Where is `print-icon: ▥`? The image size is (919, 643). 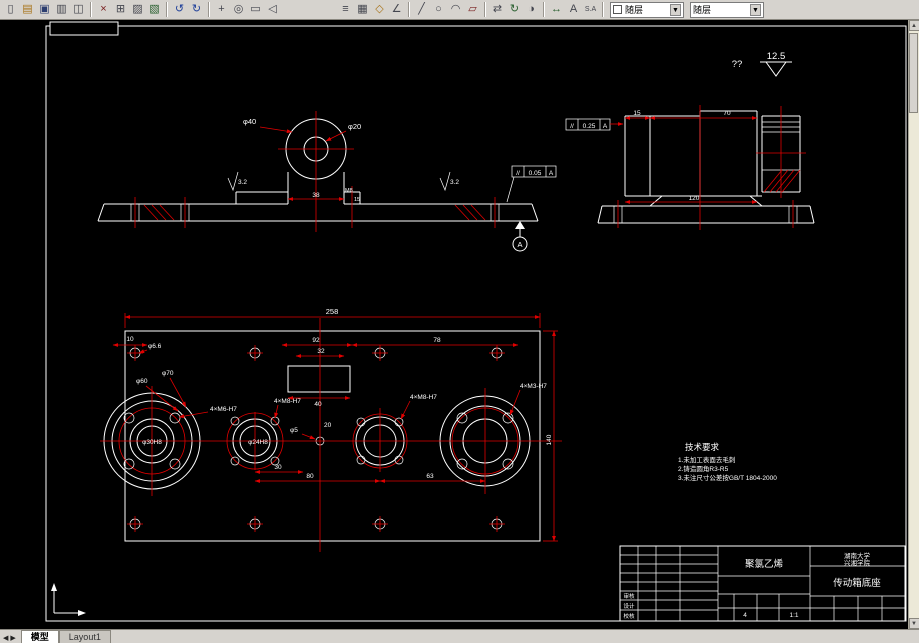 print-icon: ▥ is located at coordinates (61, 9).